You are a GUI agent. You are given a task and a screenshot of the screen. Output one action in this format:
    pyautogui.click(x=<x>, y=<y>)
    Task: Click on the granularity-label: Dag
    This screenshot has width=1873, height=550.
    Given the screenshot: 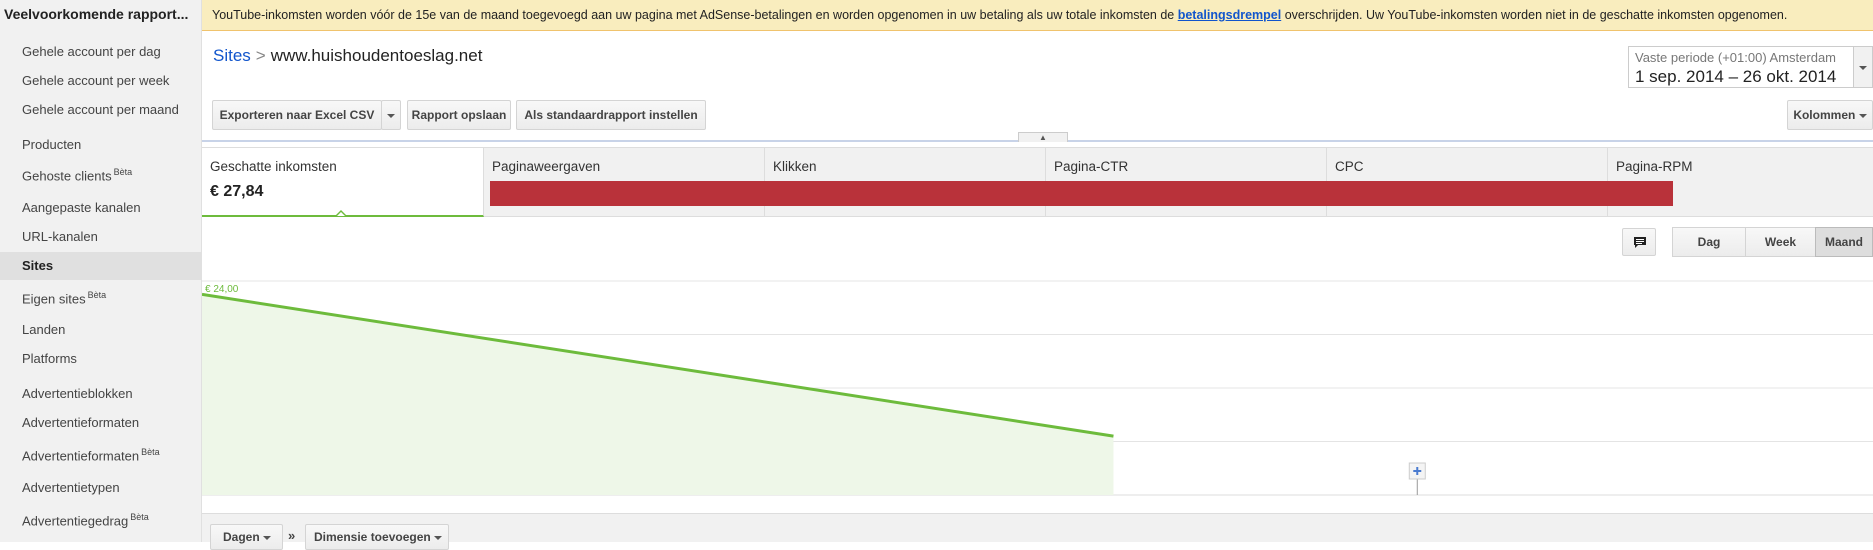 What is the action you would take?
    pyautogui.click(x=1709, y=242)
    